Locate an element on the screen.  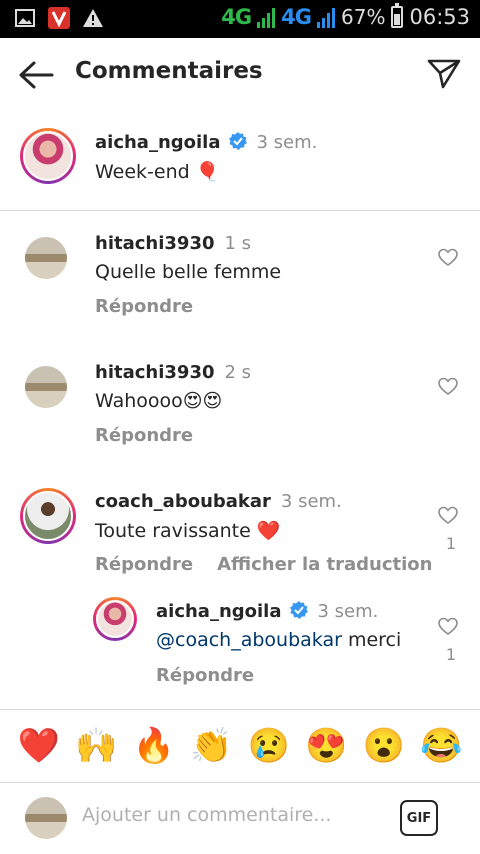
divider is located at coordinates (240, 210).